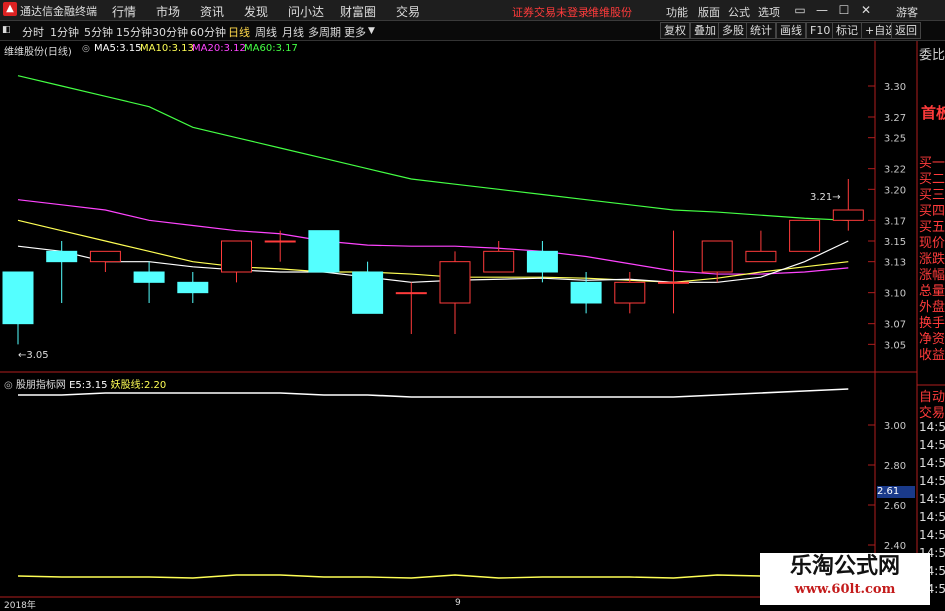 The width and height of the screenshot is (945, 611). Describe the element at coordinates (932, 211) in the screenshot. I see `rp-label: 买四` at that location.